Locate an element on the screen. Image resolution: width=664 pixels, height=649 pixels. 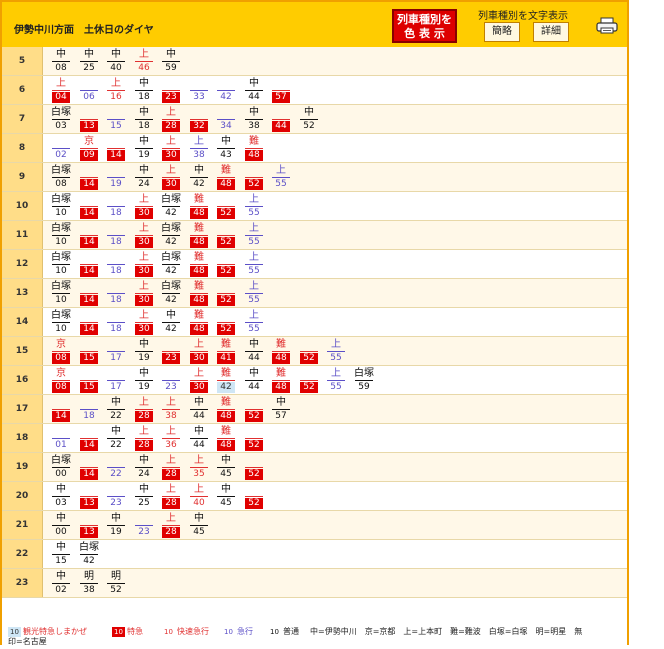
train-entry: 明 38 is located at coordinates (89, 583).